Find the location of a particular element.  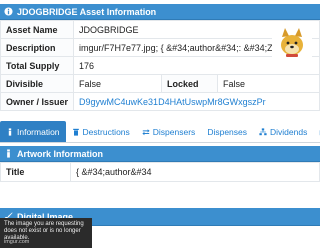

tab-information: Information is located at coordinates (33, 131).